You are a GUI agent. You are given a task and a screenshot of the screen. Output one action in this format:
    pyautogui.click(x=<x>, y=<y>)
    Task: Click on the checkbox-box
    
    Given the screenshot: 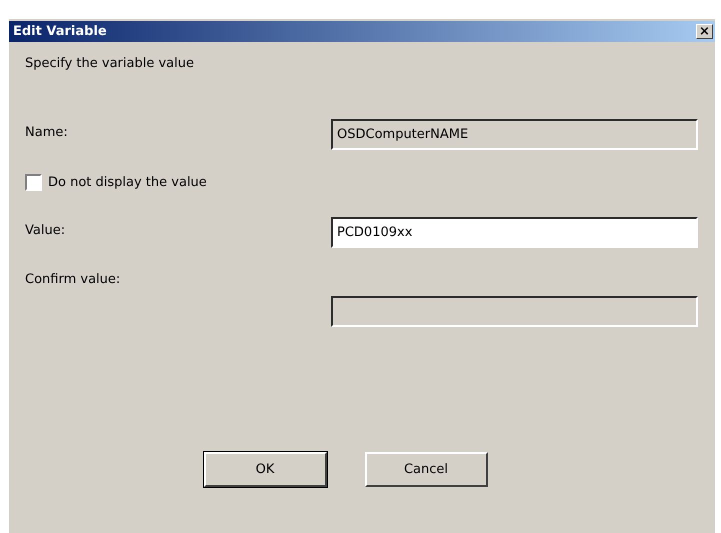 What is the action you would take?
    pyautogui.click(x=33, y=182)
    